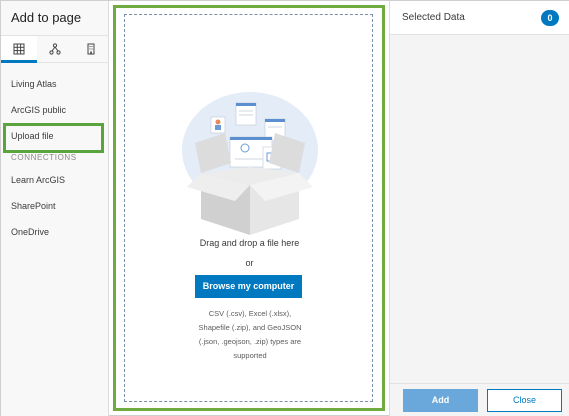  Describe the element at coordinates (55, 232) in the screenshot. I see `nav-item-onedrive: OneDrive` at that location.